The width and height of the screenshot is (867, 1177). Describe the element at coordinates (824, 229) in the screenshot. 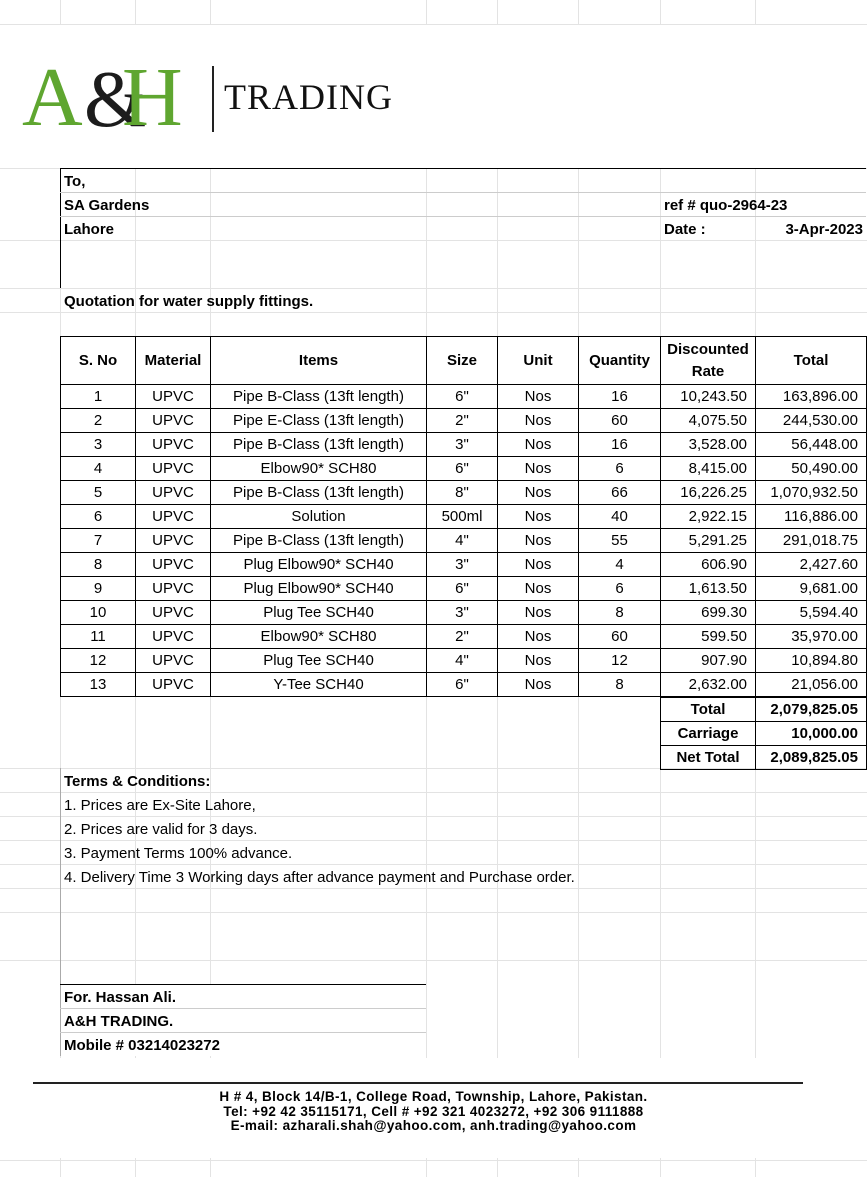

I see `date-value: 3-Apr-2023` at that location.